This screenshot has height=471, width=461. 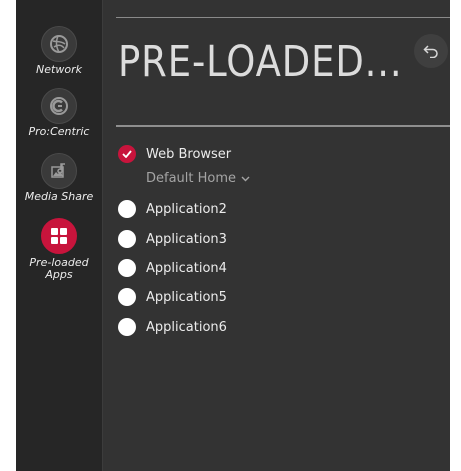 I want to click on default-home-label: Default Home, so click(x=191, y=178).